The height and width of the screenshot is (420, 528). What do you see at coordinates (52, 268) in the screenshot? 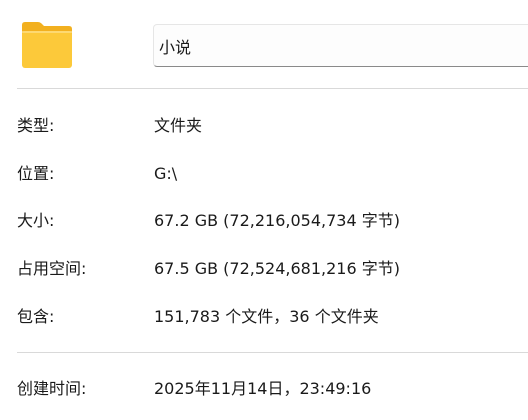
I see `size-on-disk-label: 占用空间:` at bounding box center [52, 268].